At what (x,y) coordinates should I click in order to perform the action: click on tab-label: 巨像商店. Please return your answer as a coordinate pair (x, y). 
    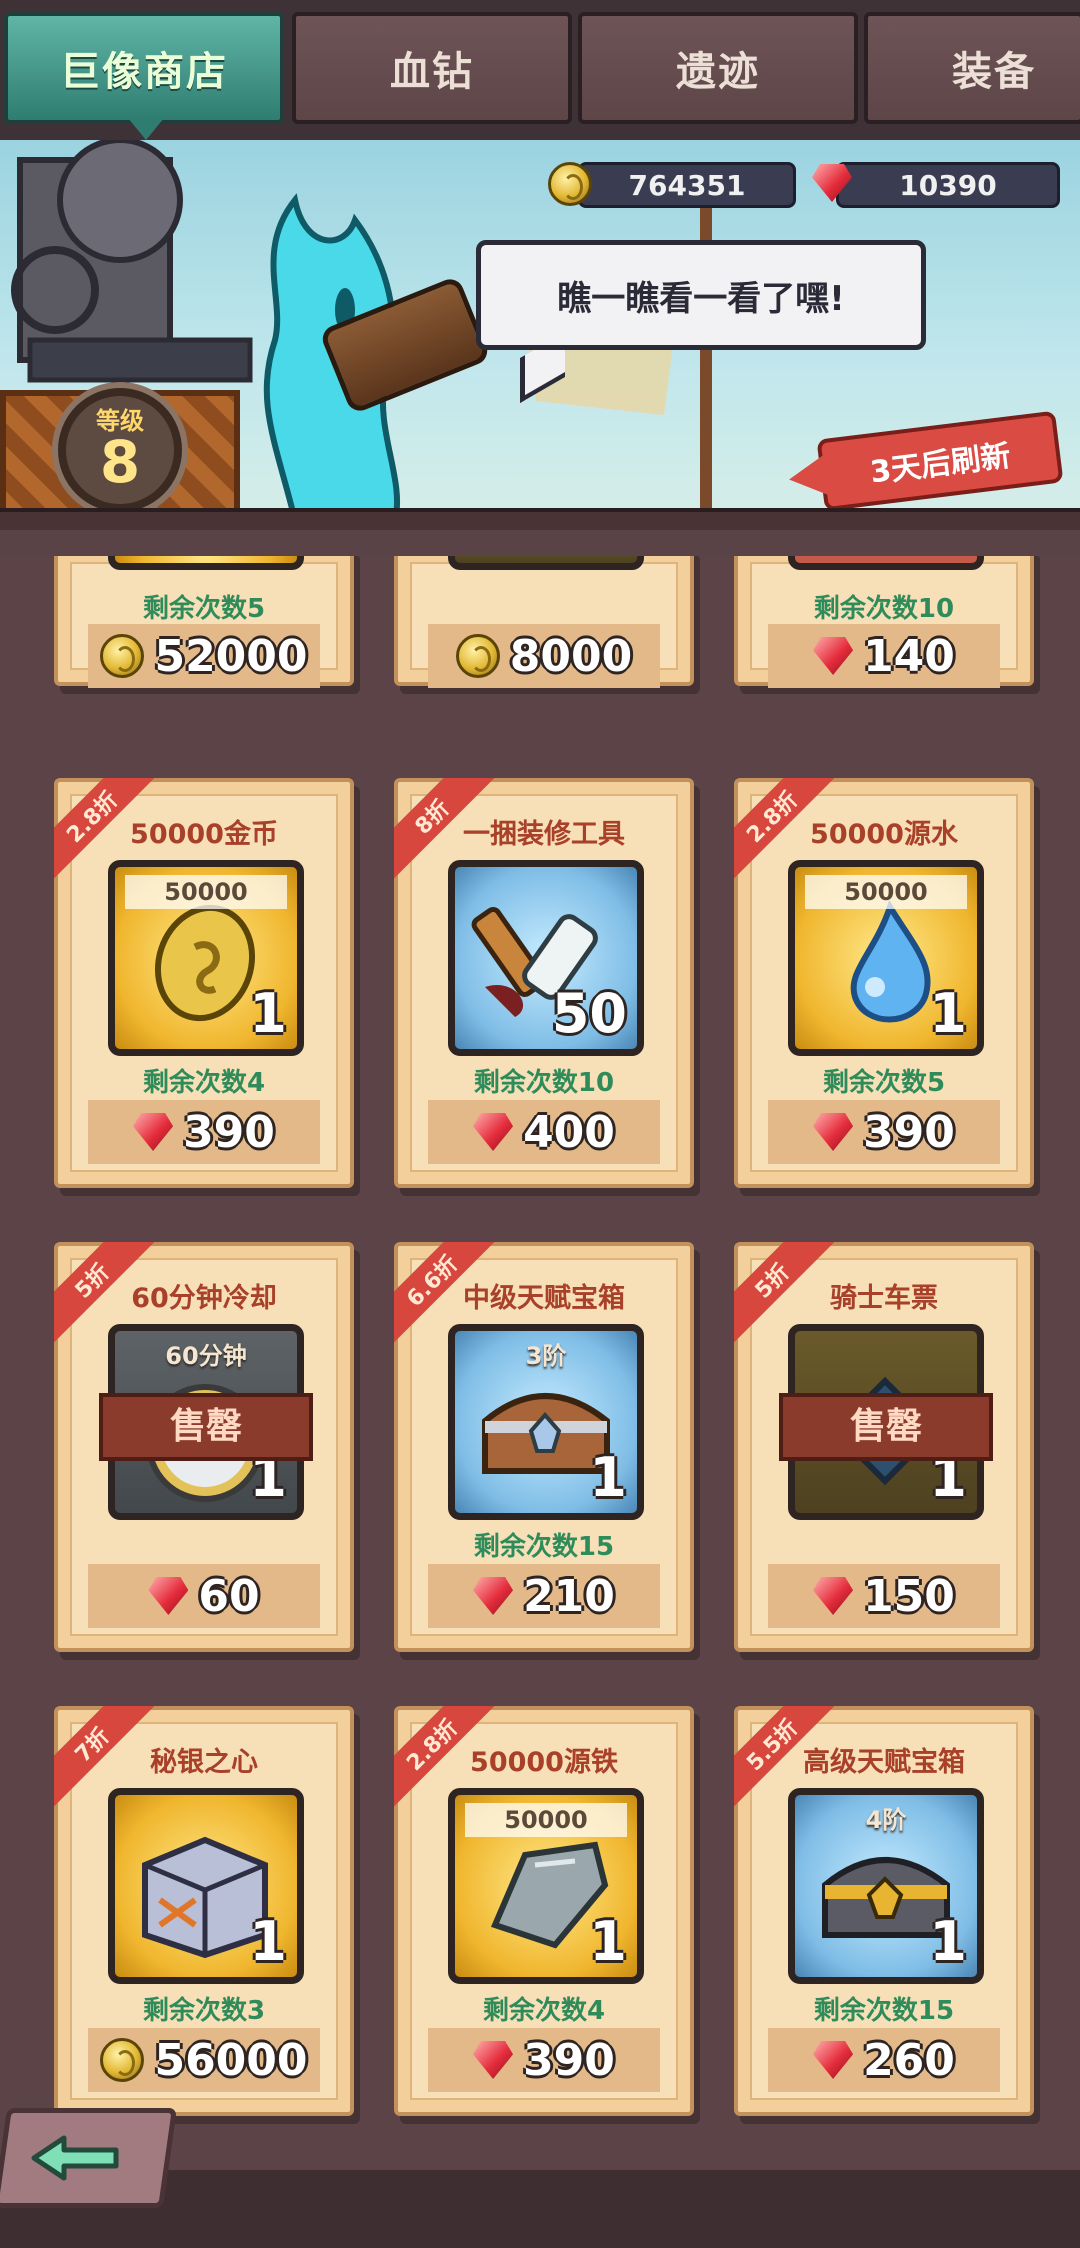
    Looking at the image, I should click on (144, 72).